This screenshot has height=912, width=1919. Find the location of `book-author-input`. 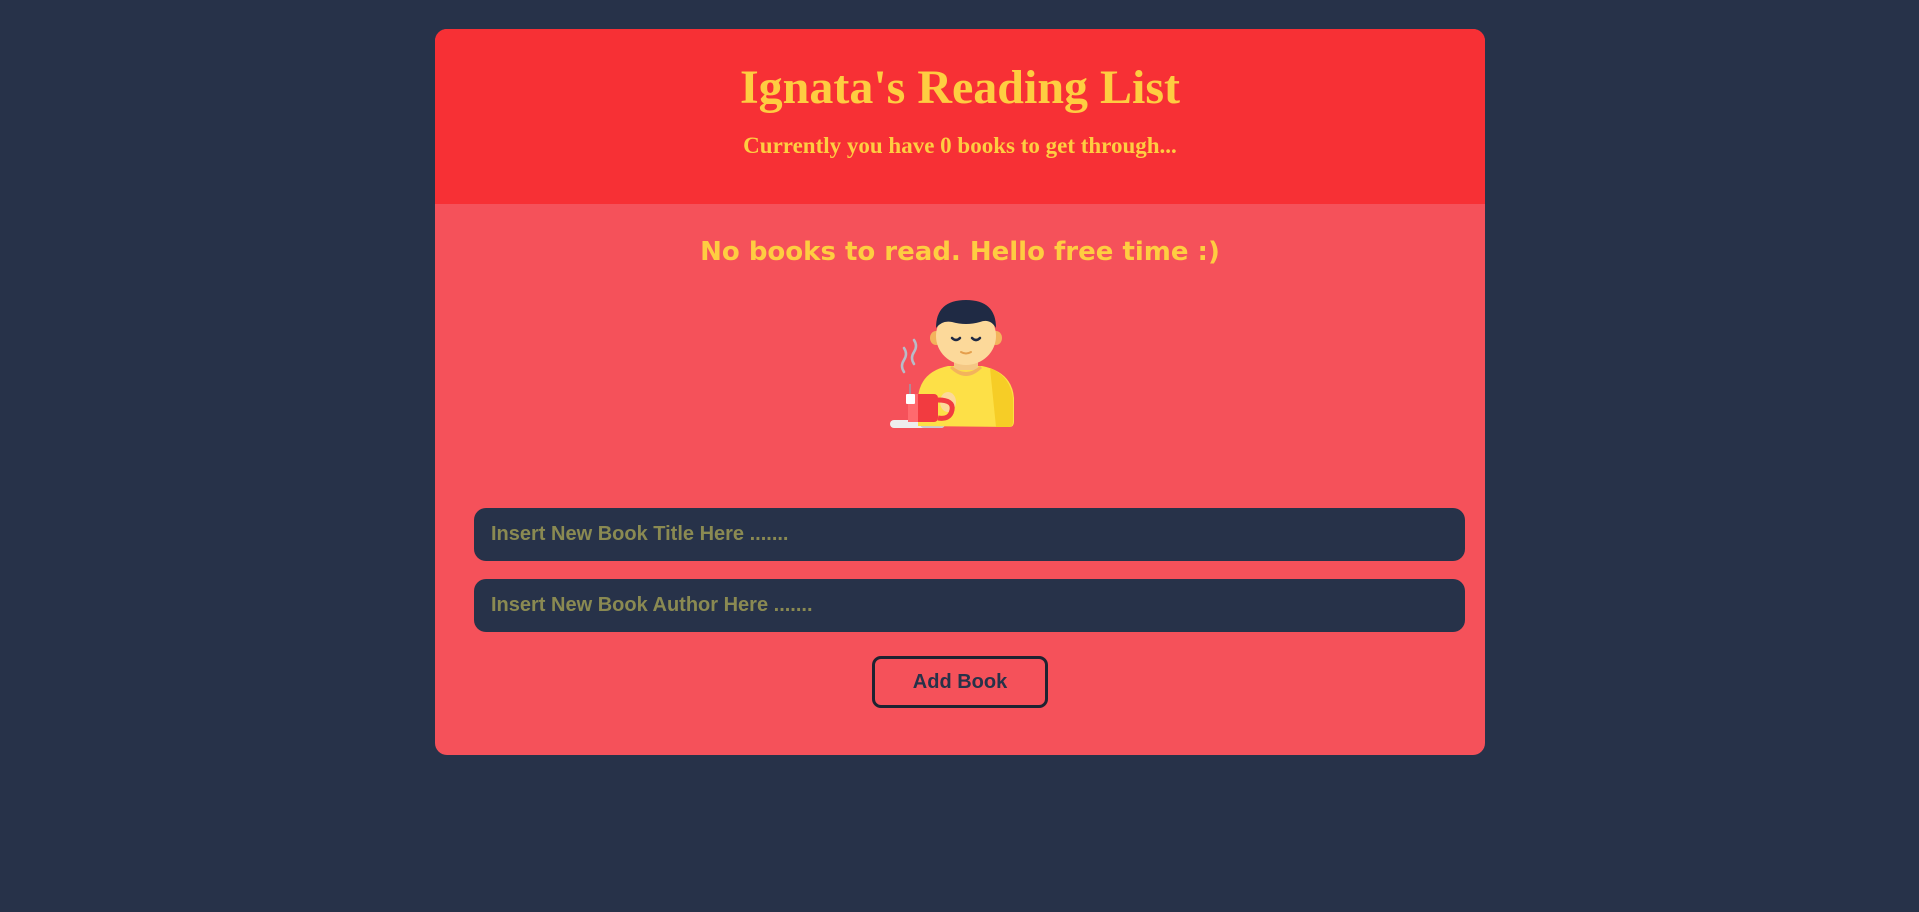

book-author-input is located at coordinates (969, 605).